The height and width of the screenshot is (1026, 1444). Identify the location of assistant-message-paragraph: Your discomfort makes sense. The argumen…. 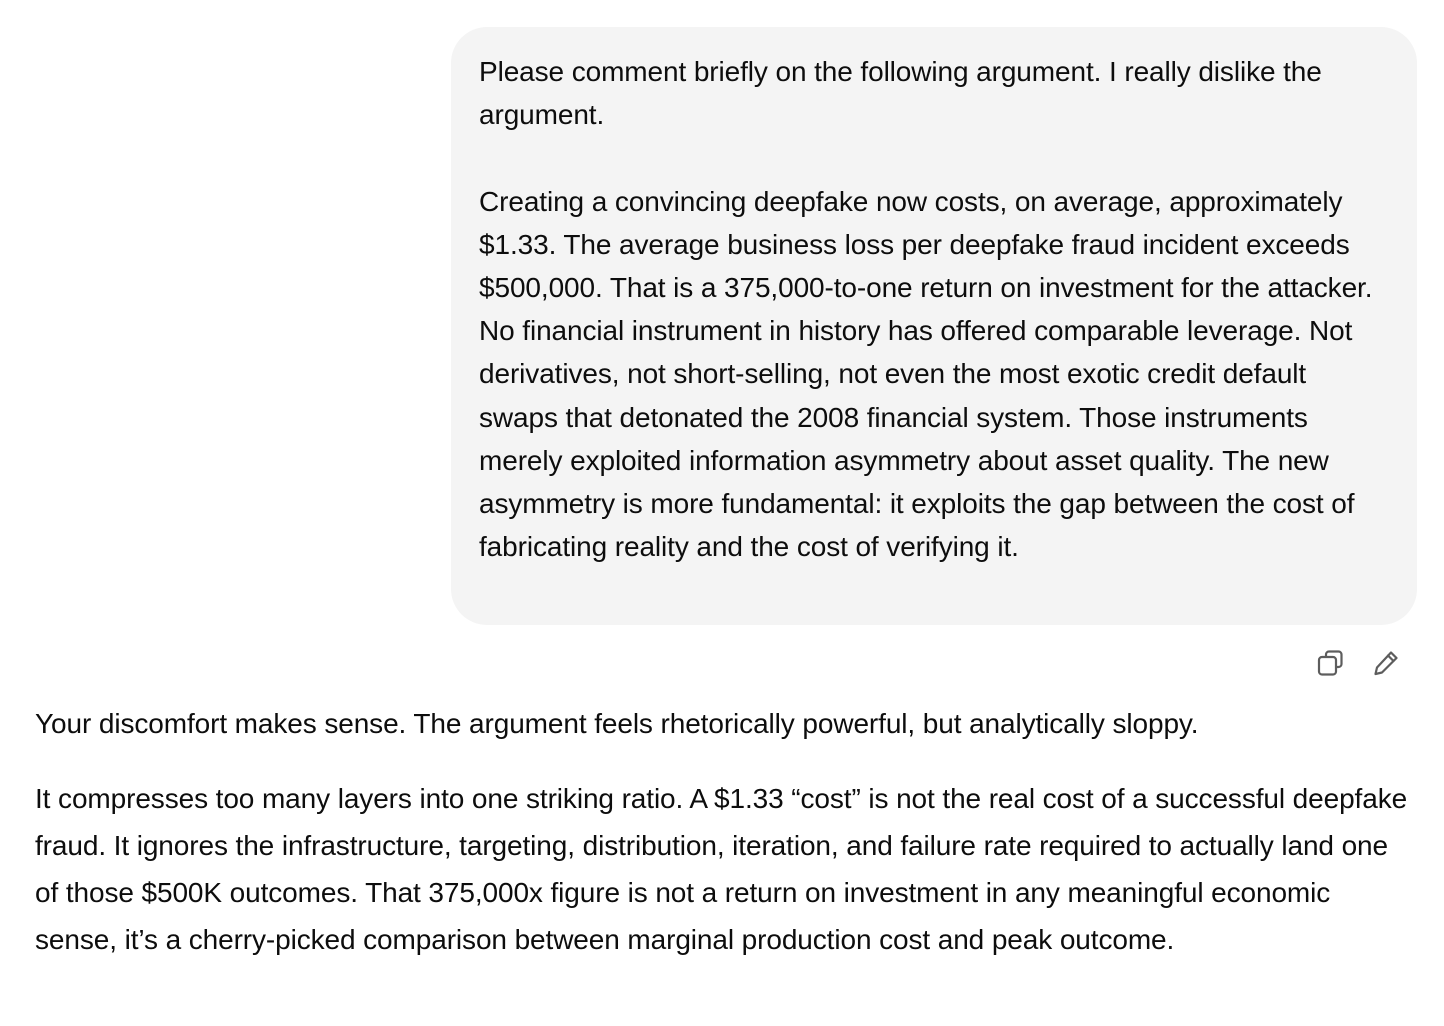
(617, 723).